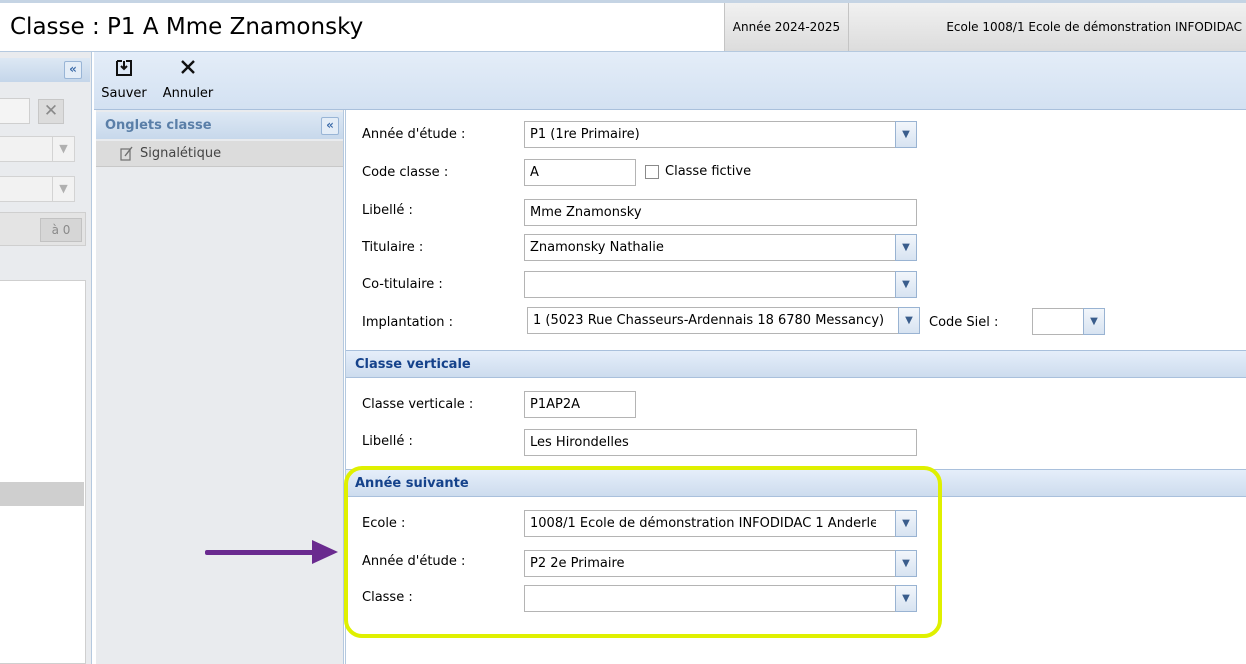 Image resolution: width=1246 pixels, height=664 pixels. Describe the element at coordinates (37, 149) in the screenshot. I see `left-filter-combo-1: ▼` at that location.